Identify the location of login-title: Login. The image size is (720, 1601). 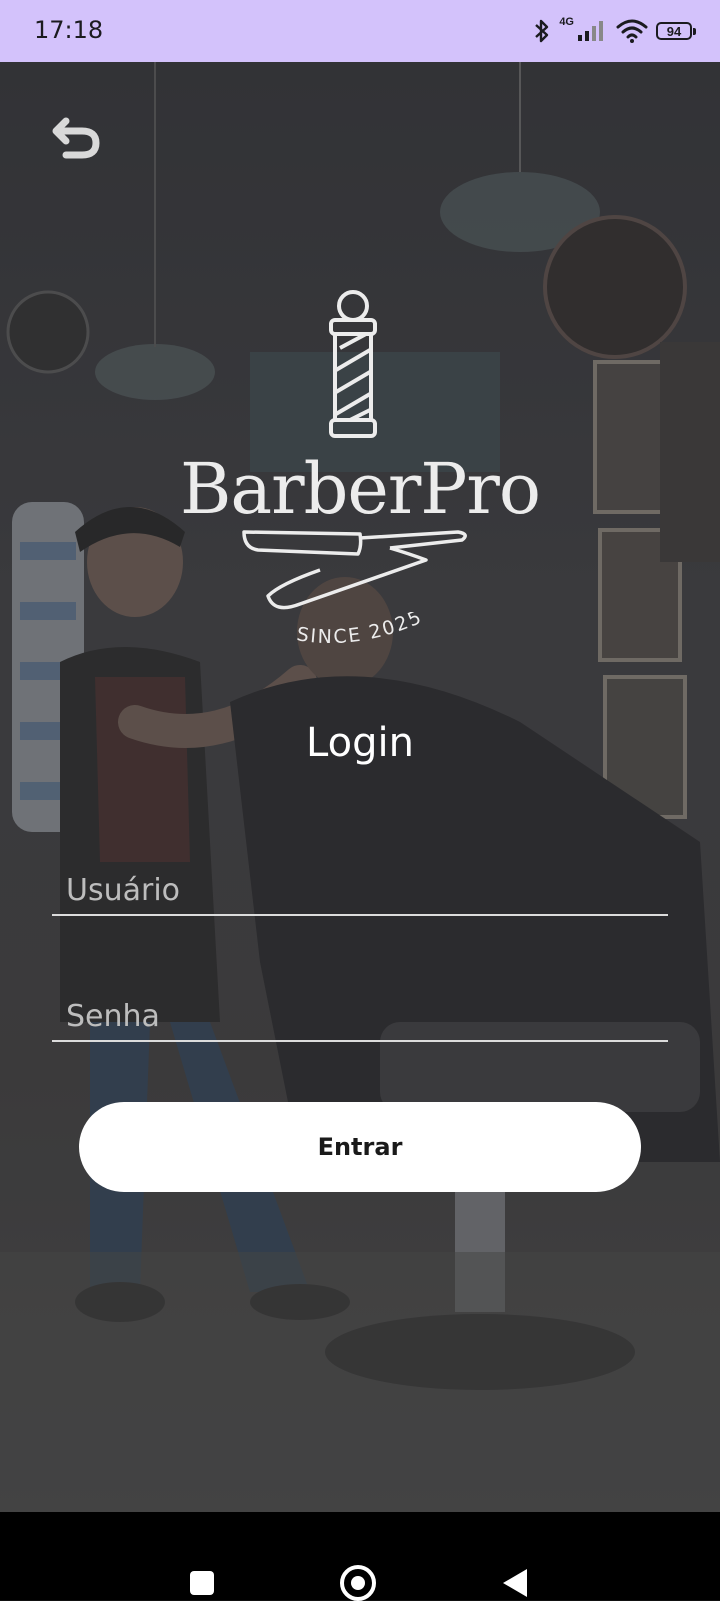
(360, 743).